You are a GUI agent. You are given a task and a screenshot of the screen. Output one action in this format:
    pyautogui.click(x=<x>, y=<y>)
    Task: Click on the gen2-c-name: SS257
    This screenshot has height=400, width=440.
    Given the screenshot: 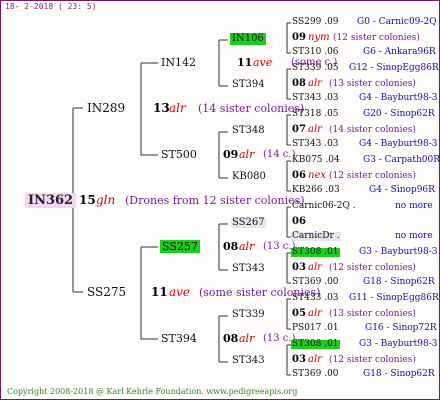 What is the action you would take?
    pyautogui.click(x=180, y=246)
    